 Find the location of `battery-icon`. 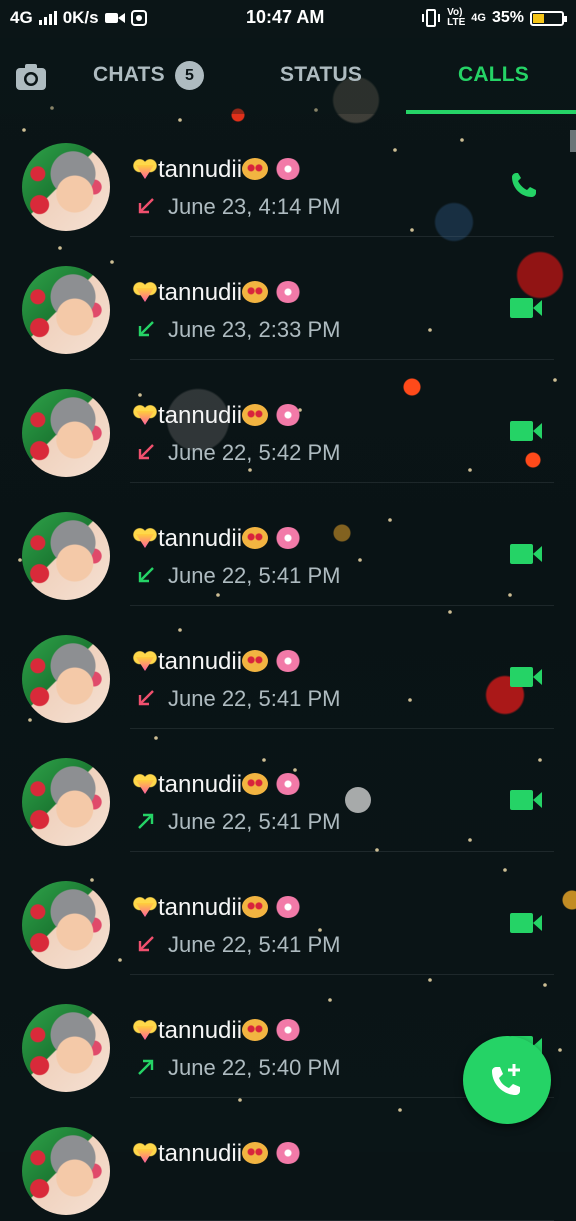

battery-icon is located at coordinates (548, 18).